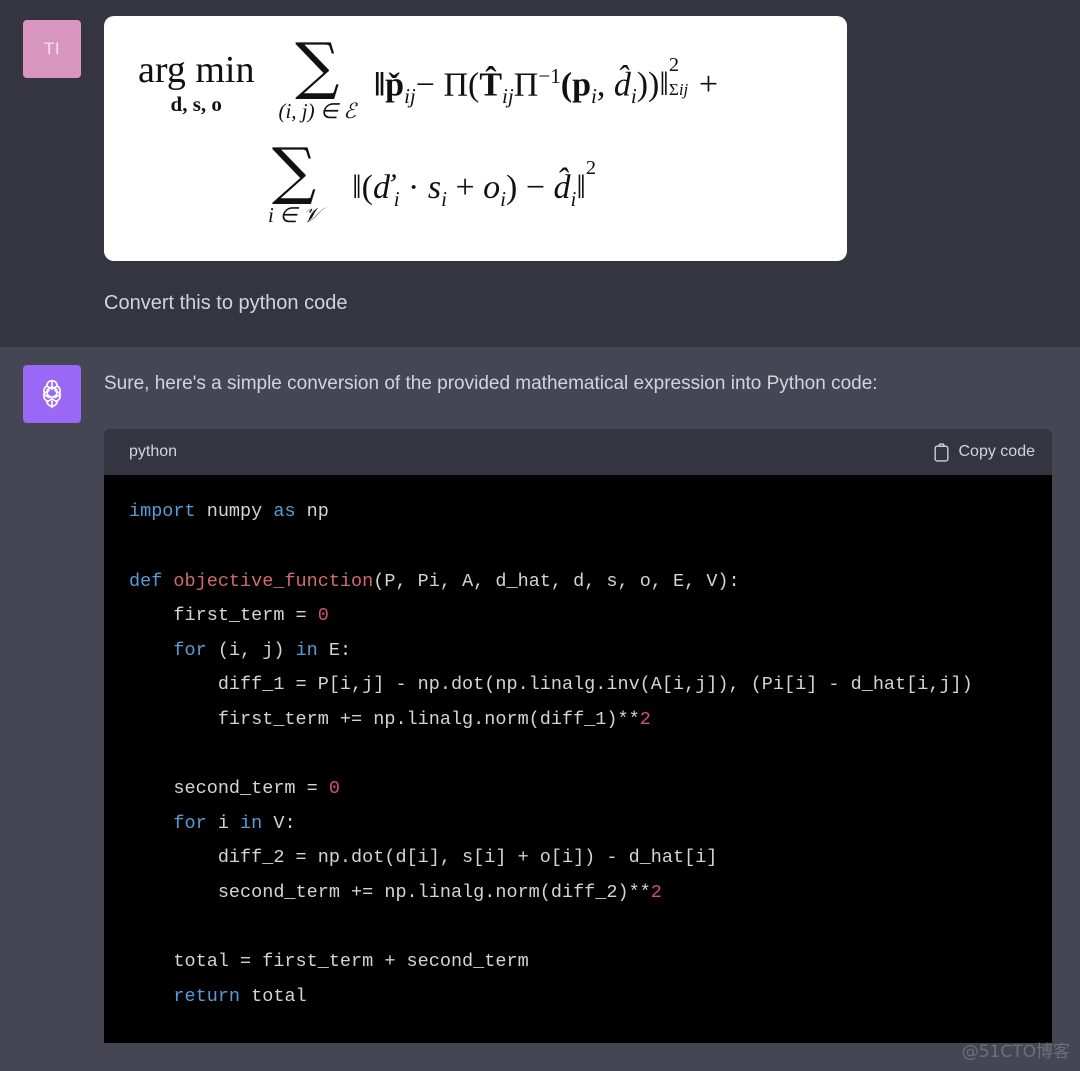  I want to click on sigma-symbol: ∑, so click(317, 65).